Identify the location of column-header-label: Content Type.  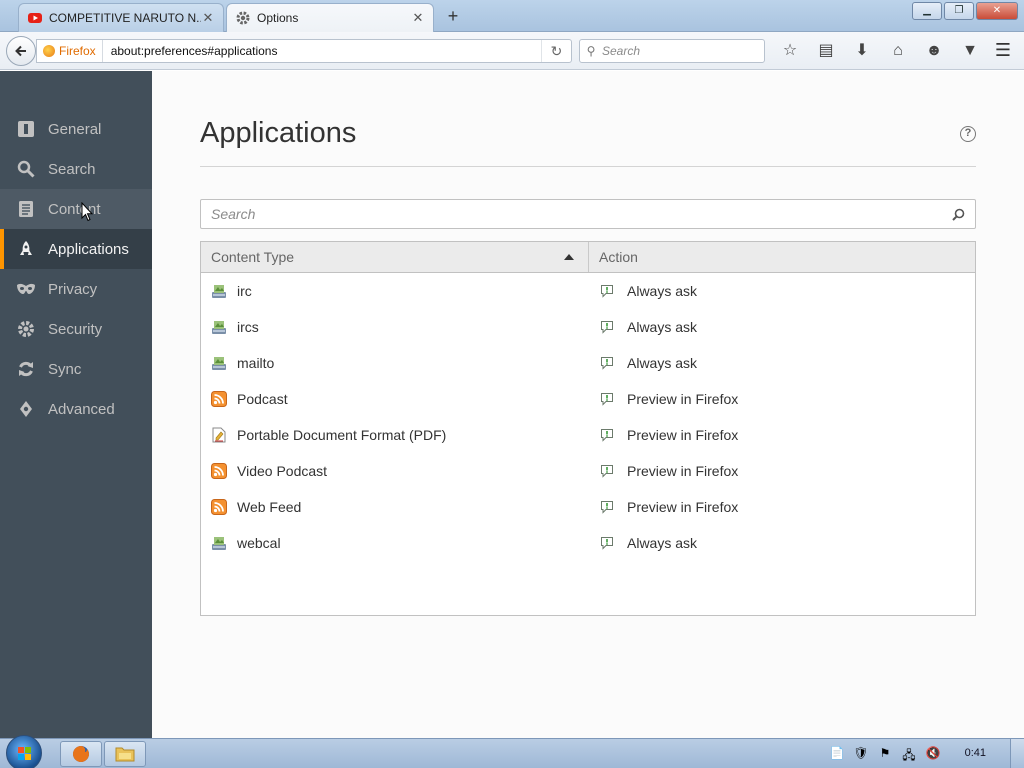
(253, 257).